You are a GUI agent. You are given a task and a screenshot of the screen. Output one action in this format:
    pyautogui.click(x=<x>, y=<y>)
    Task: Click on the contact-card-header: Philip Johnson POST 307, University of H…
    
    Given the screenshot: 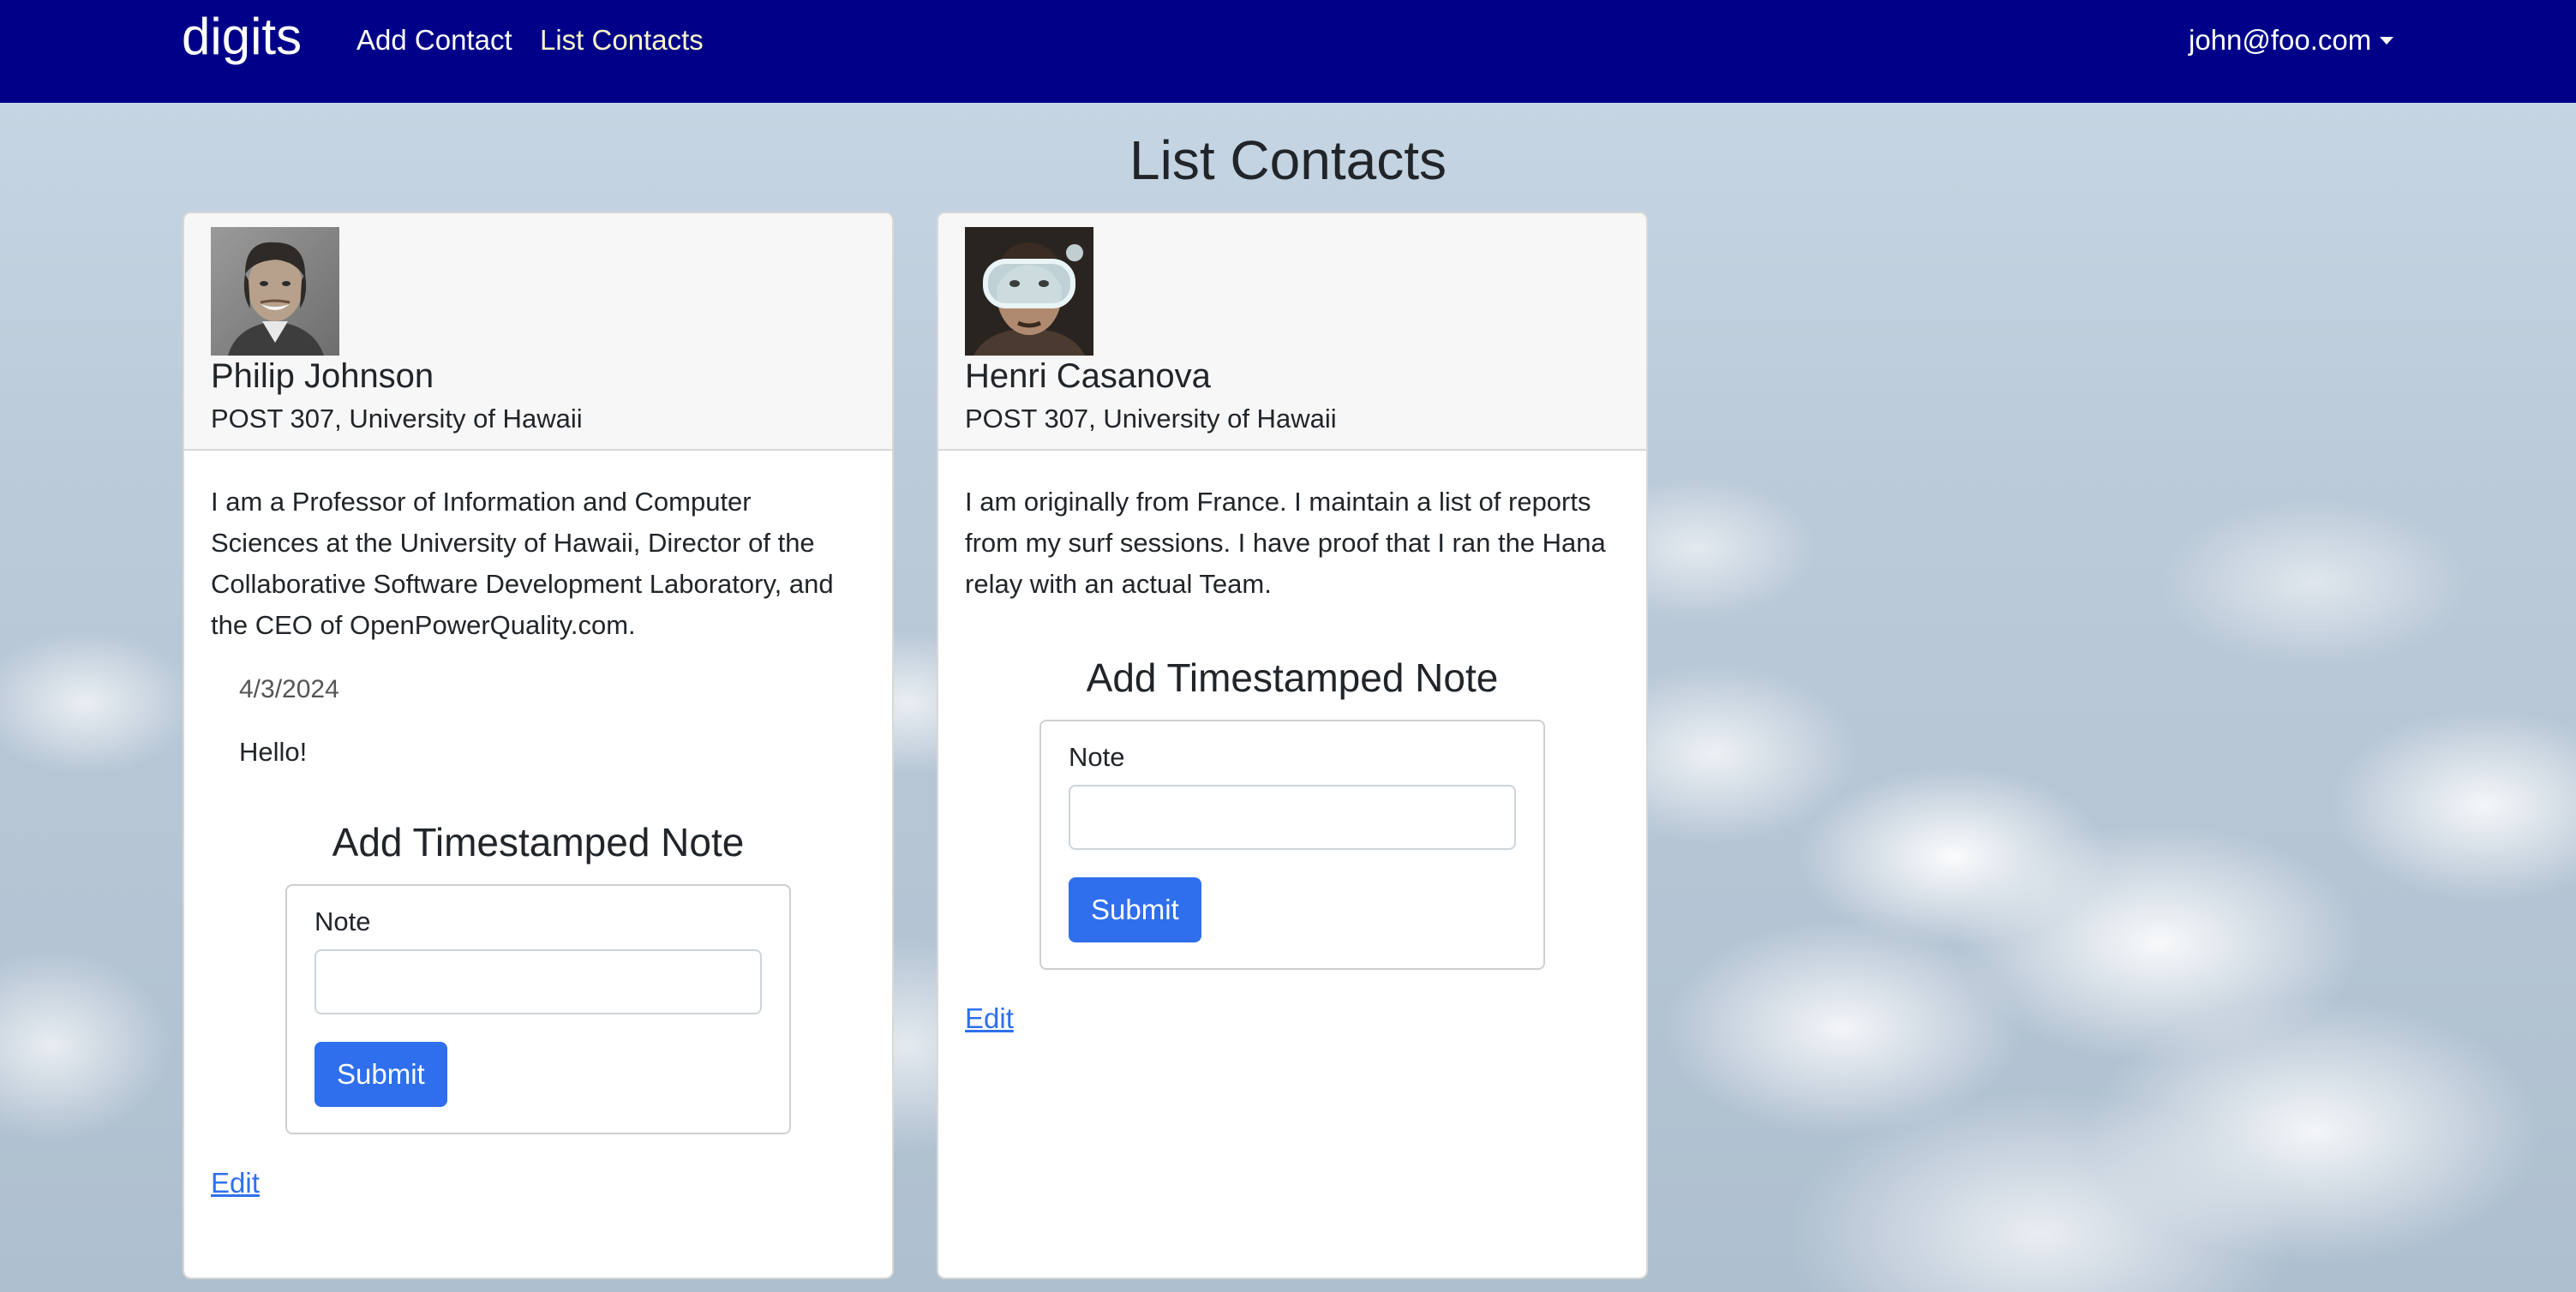 What is the action you would take?
    pyautogui.click(x=538, y=332)
    